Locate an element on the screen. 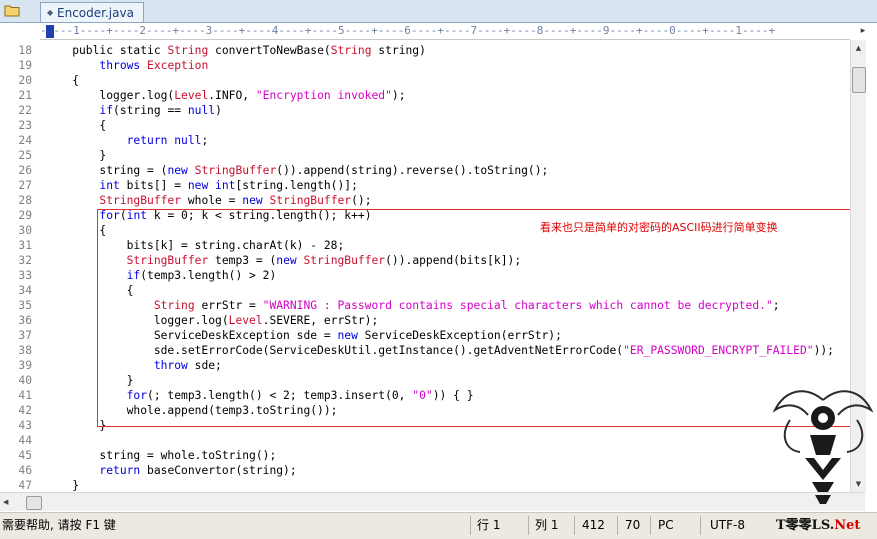 The width and height of the screenshot is (877, 539). code-line: 25 } is located at coordinates (425, 155).